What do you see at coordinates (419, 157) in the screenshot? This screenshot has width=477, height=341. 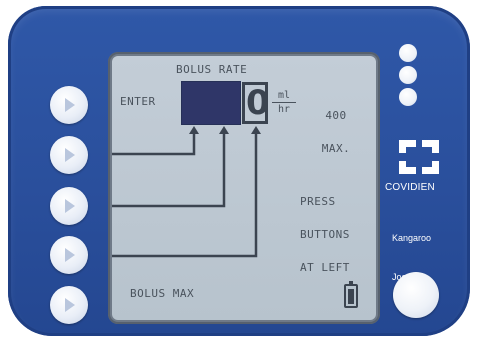 I see `covidien-logo` at bounding box center [419, 157].